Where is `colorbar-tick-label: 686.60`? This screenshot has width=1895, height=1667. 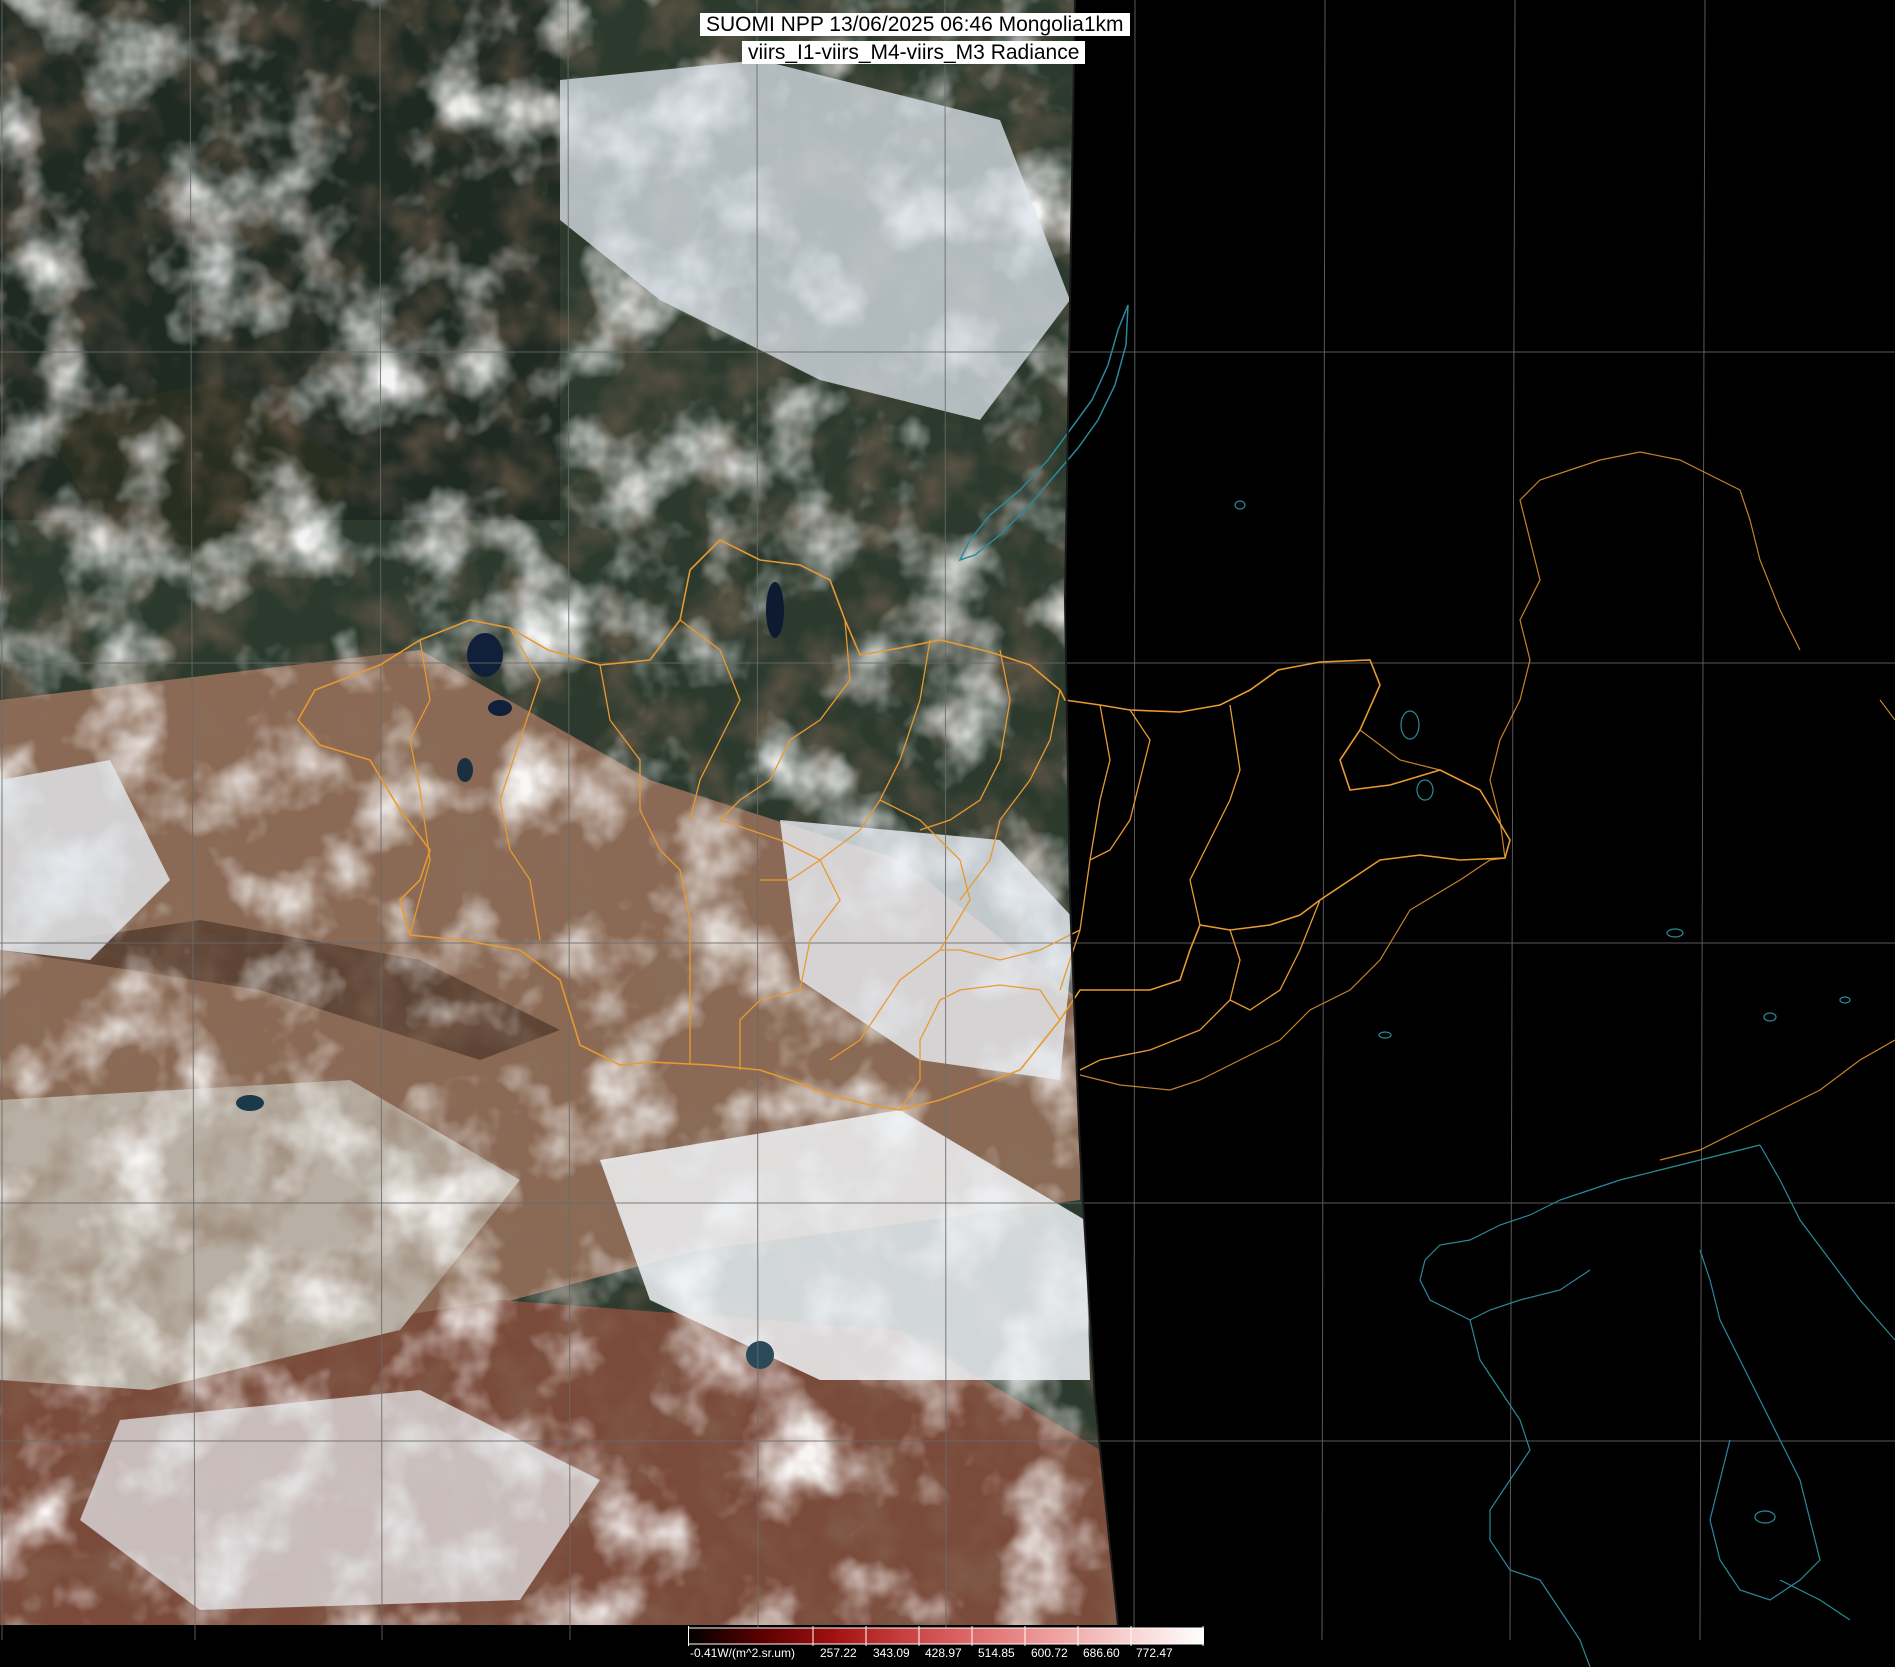 colorbar-tick-label: 686.60 is located at coordinates (1101, 1653).